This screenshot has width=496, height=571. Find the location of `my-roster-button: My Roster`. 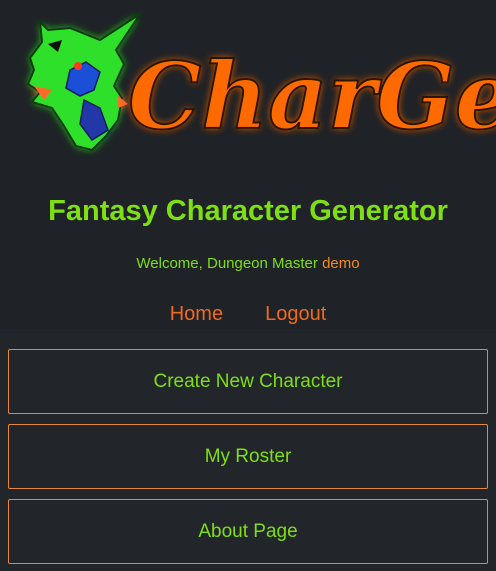

my-roster-button: My Roster is located at coordinates (248, 456).